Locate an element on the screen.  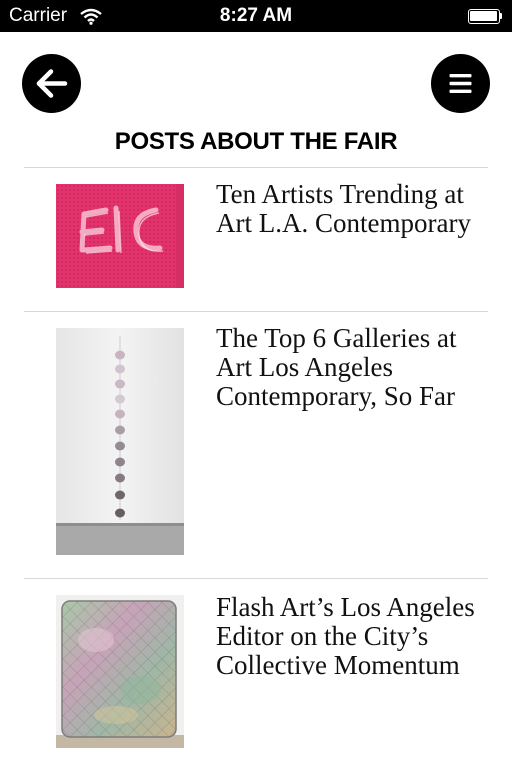
menu-button is located at coordinates (460, 83).